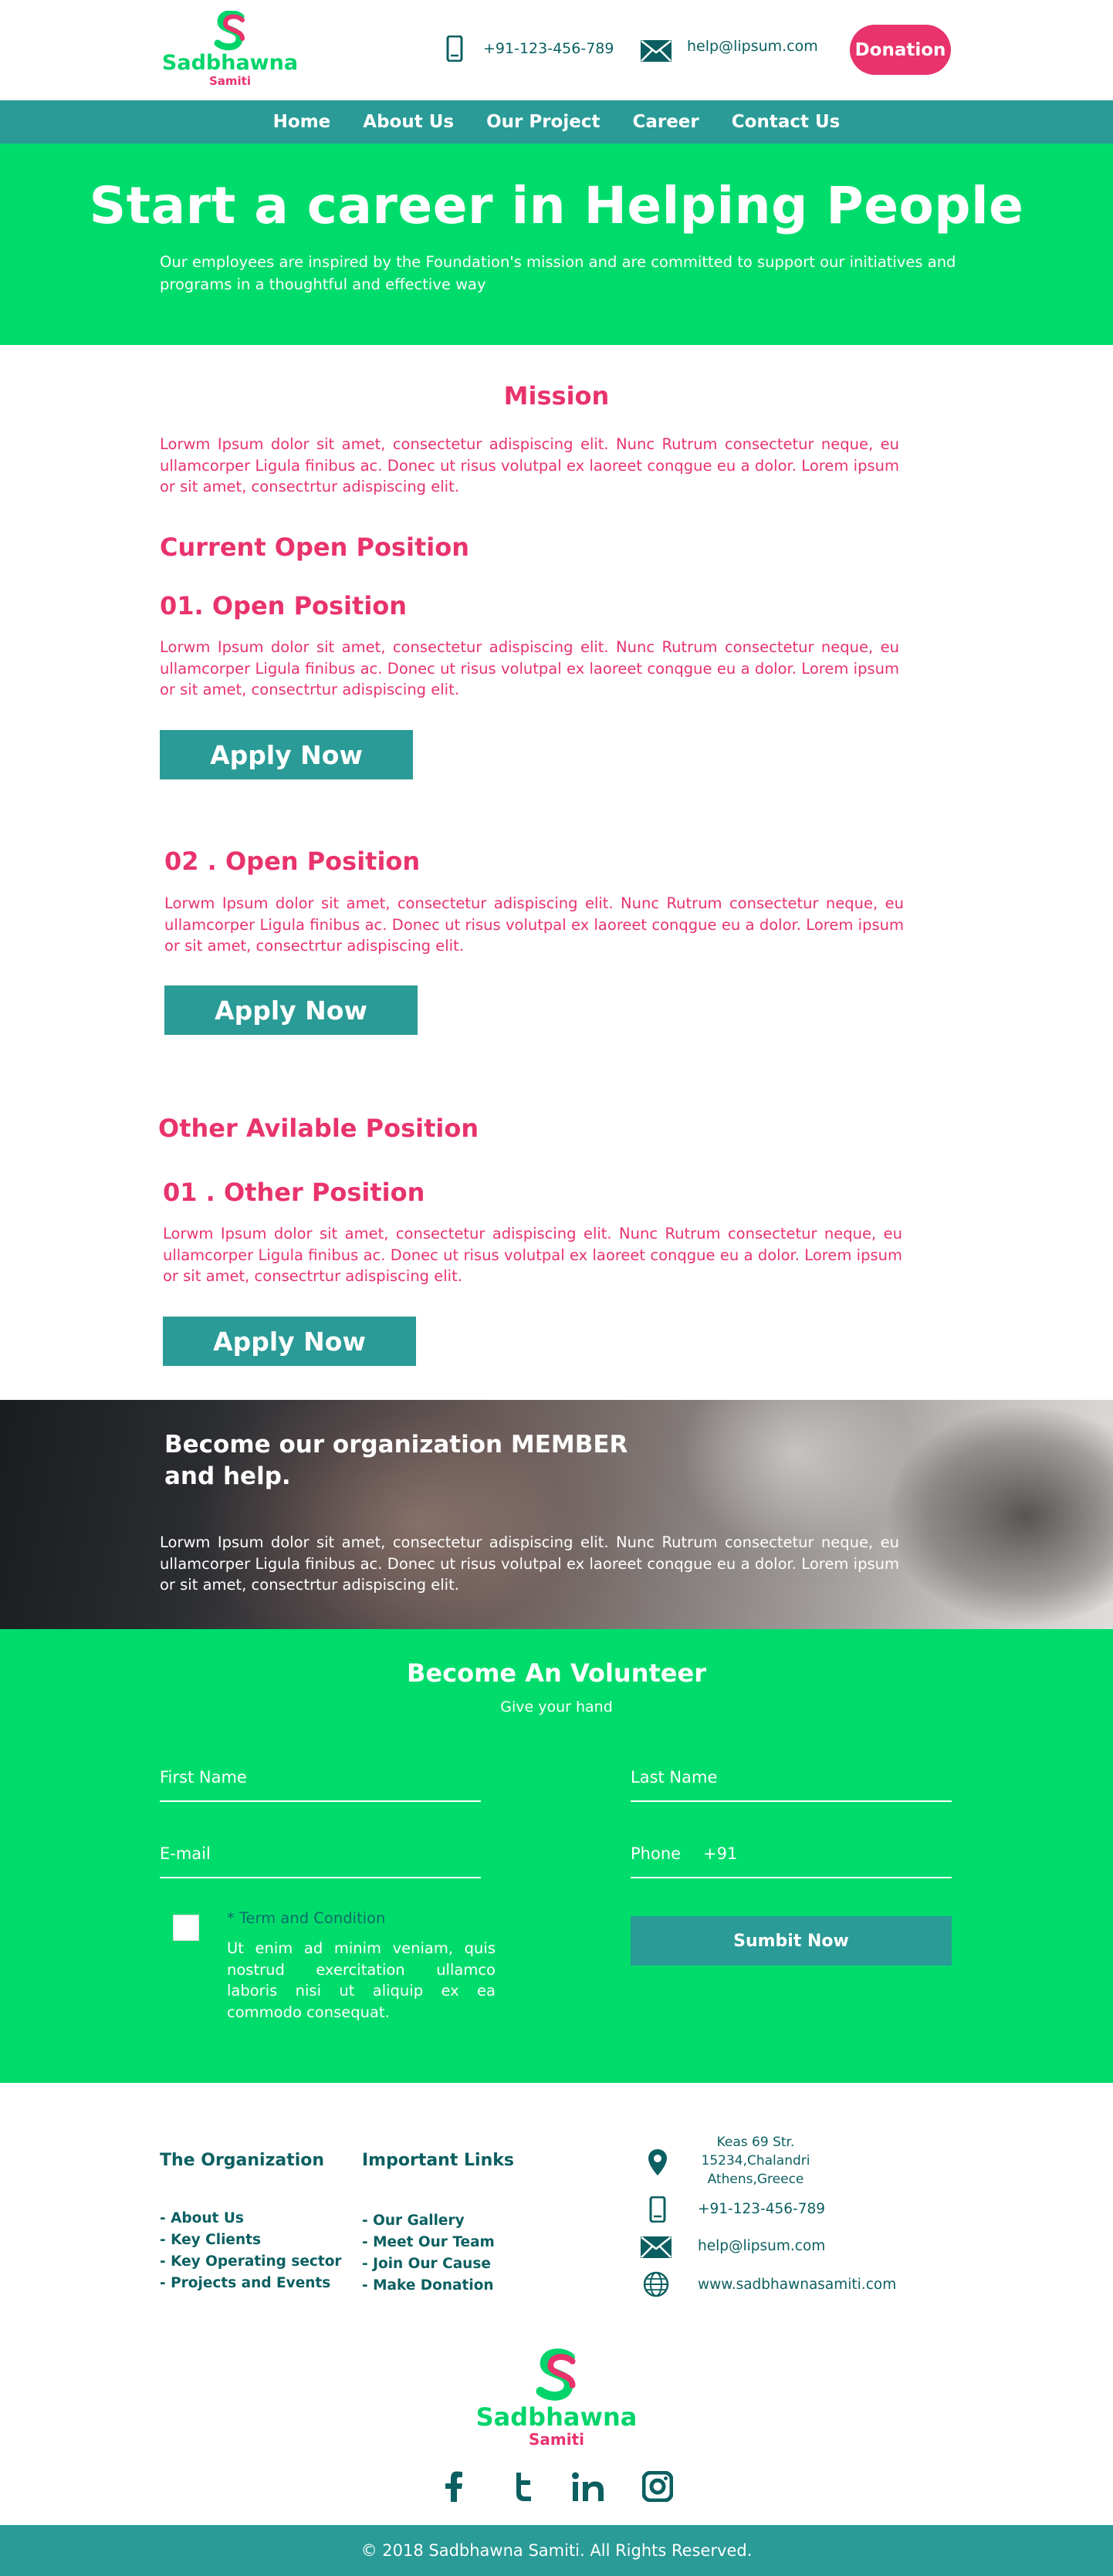 This screenshot has height=2576, width=1113. I want to click on footer-address-line: Keas 69 Str., so click(755, 2142).